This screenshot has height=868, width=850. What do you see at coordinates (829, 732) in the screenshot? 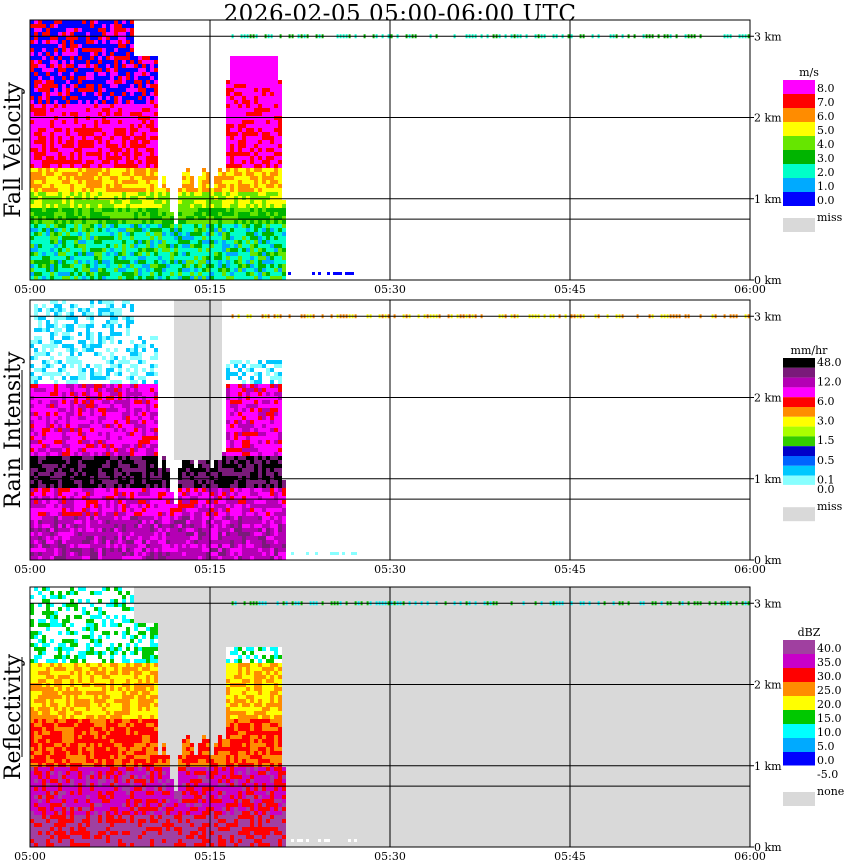
I see `legend-label: 10.0` at bounding box center [829, 732].